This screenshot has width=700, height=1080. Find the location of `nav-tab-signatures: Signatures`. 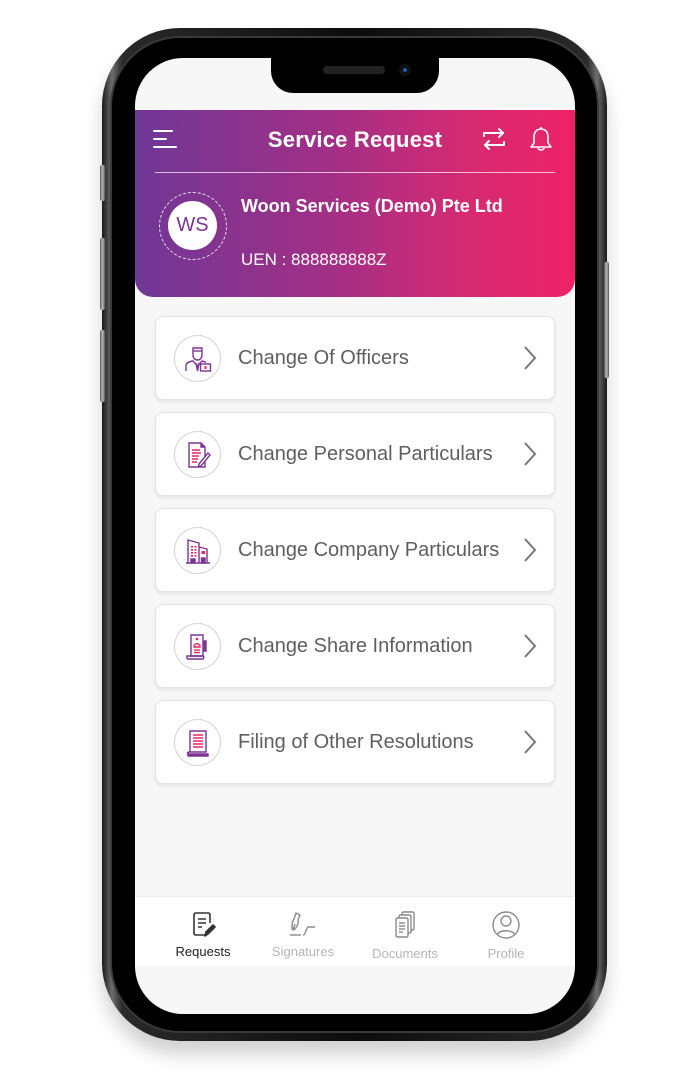

nav-tab-signatures: Signatures is located at coordinates (303, 932).